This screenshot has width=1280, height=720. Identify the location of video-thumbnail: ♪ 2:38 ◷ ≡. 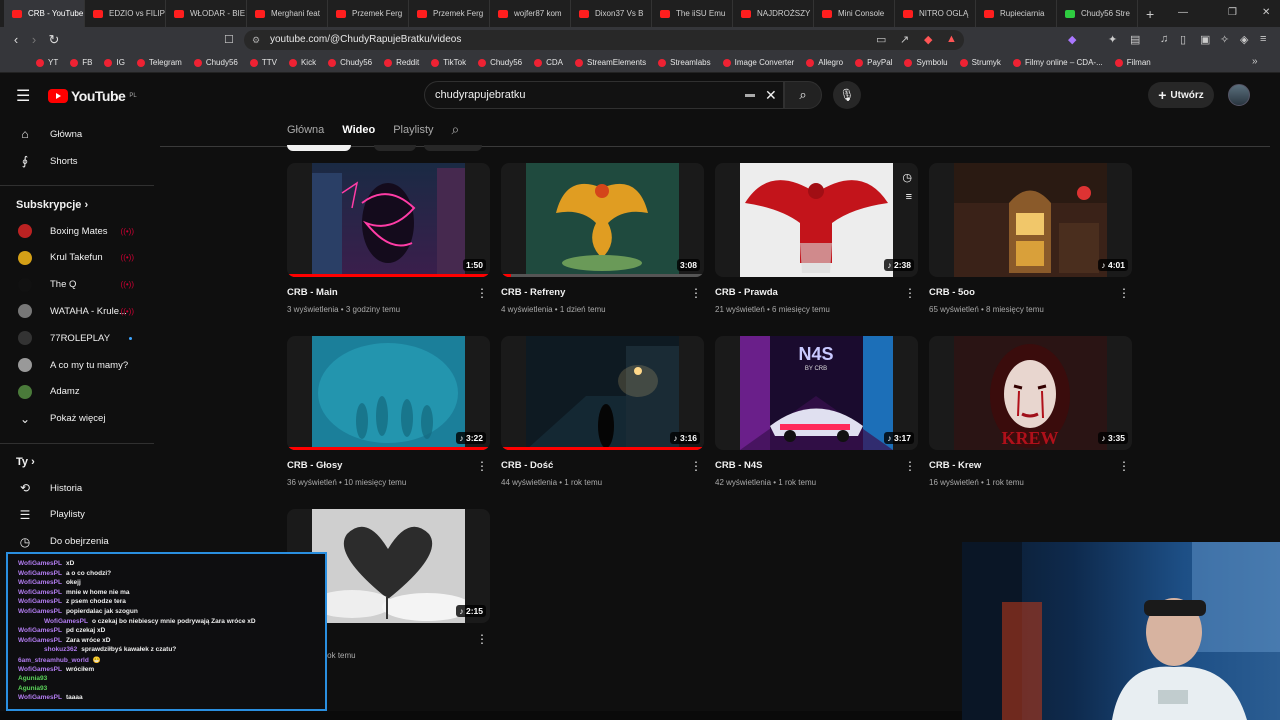
(816, 220).